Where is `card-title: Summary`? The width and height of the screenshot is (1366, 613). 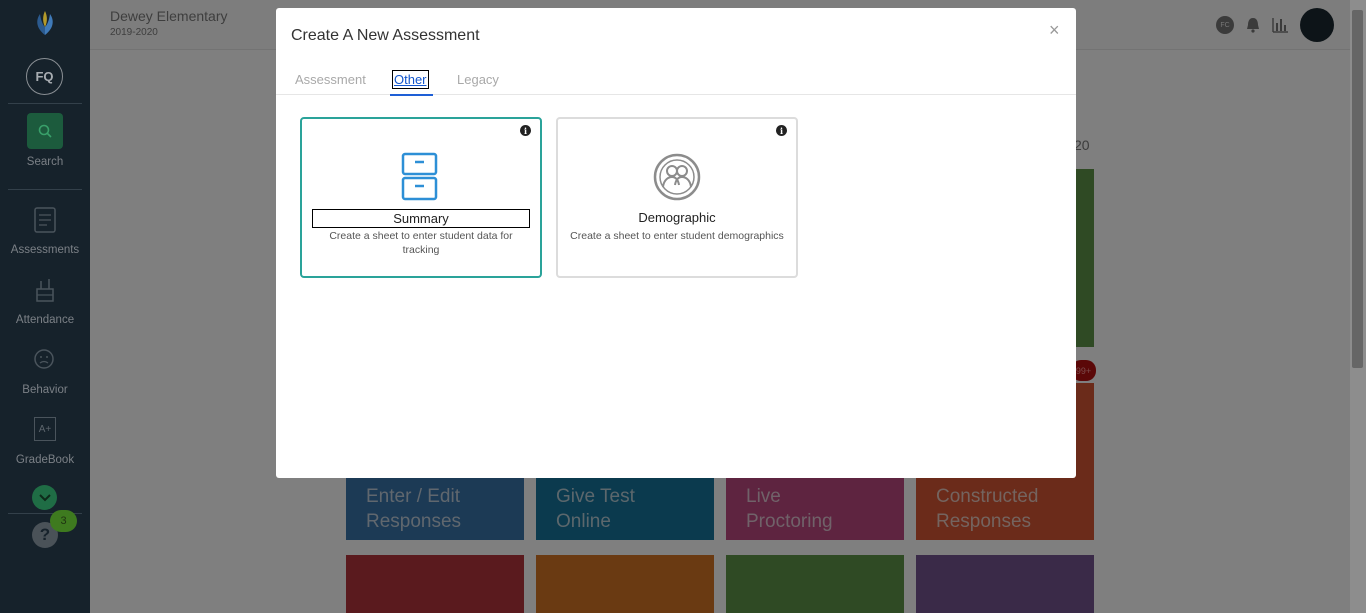 card-title: Summary is located at coordinates (421, 218).